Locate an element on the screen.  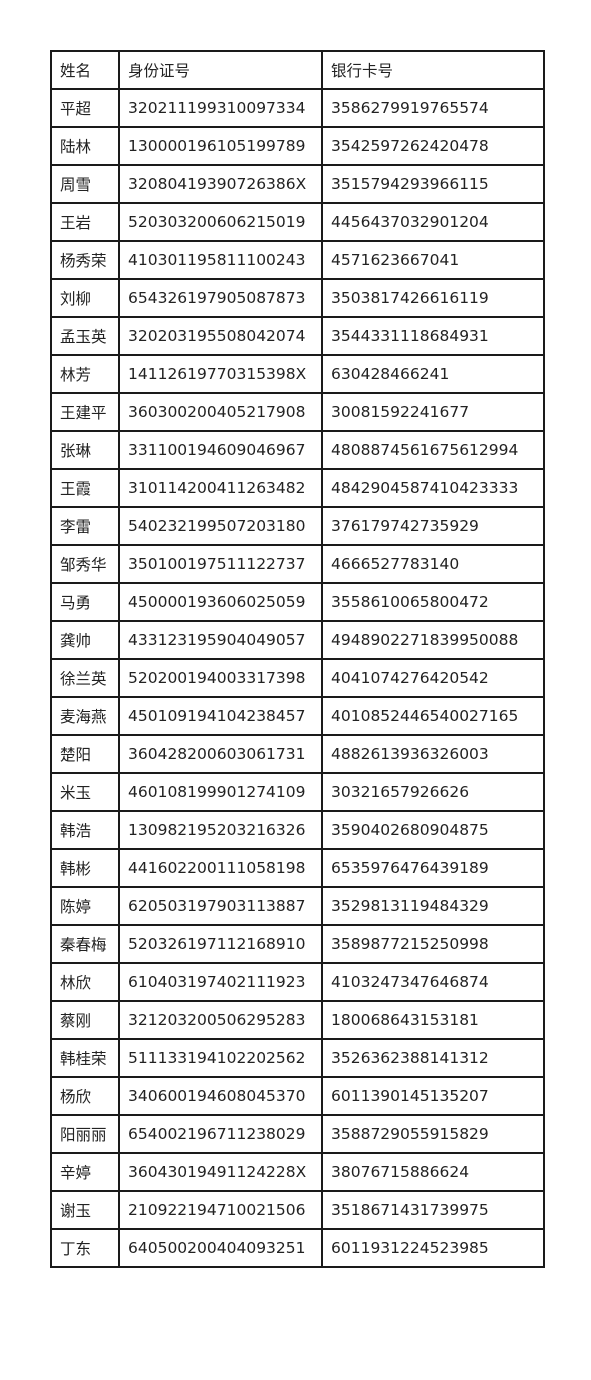
cell-id-number: 640500200404093251 is located at coordinates (220, 1248).